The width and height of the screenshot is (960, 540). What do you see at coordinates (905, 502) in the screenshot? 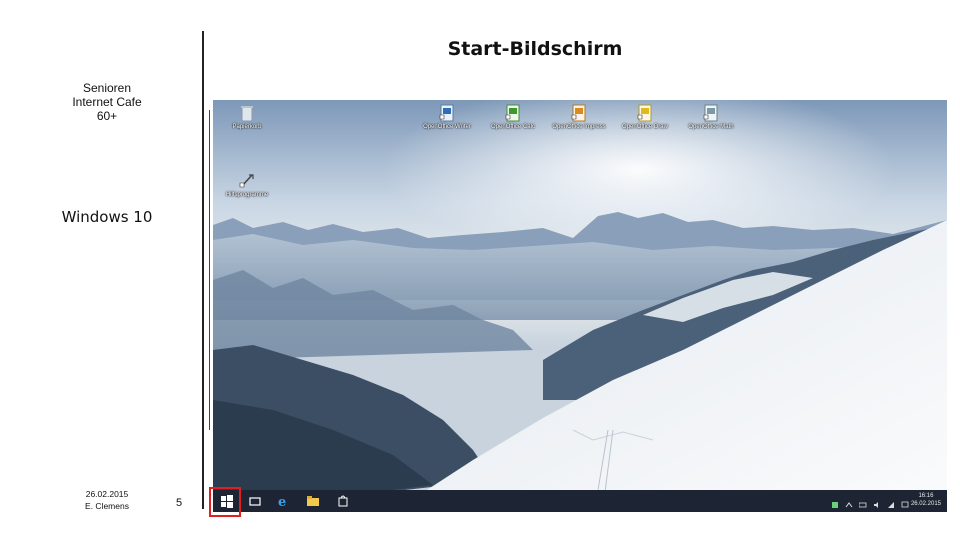
I see `notification-icon` at bounding box center [905, 502].